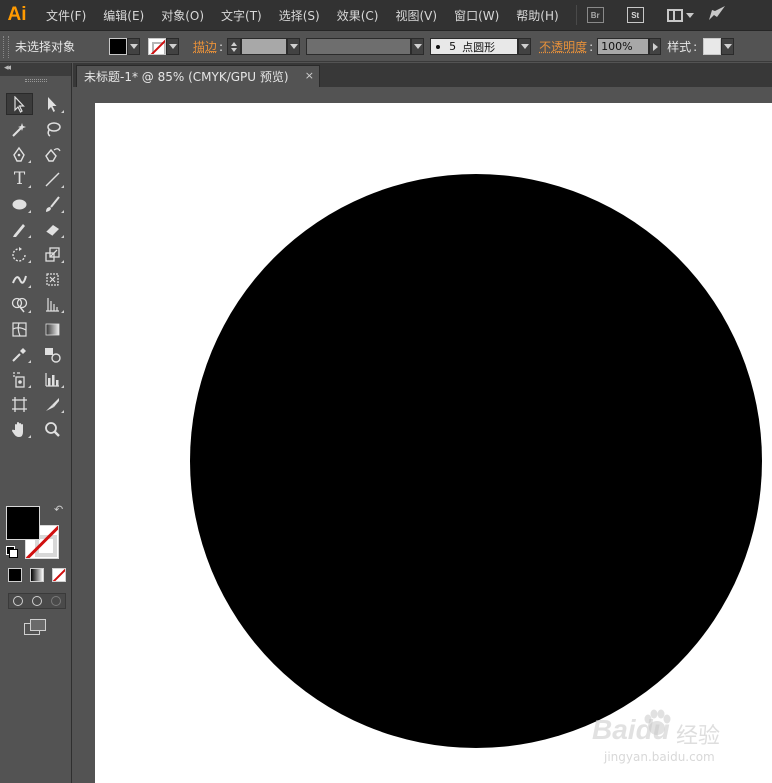  I want to click on draw-normal-icon, so click(18, 601).